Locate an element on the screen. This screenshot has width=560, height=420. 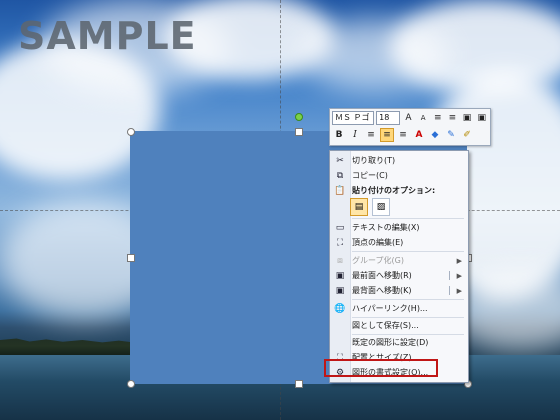
menu-item-group: ⧈ グループ化(G) ▶ is located at coordinates (399, 260).